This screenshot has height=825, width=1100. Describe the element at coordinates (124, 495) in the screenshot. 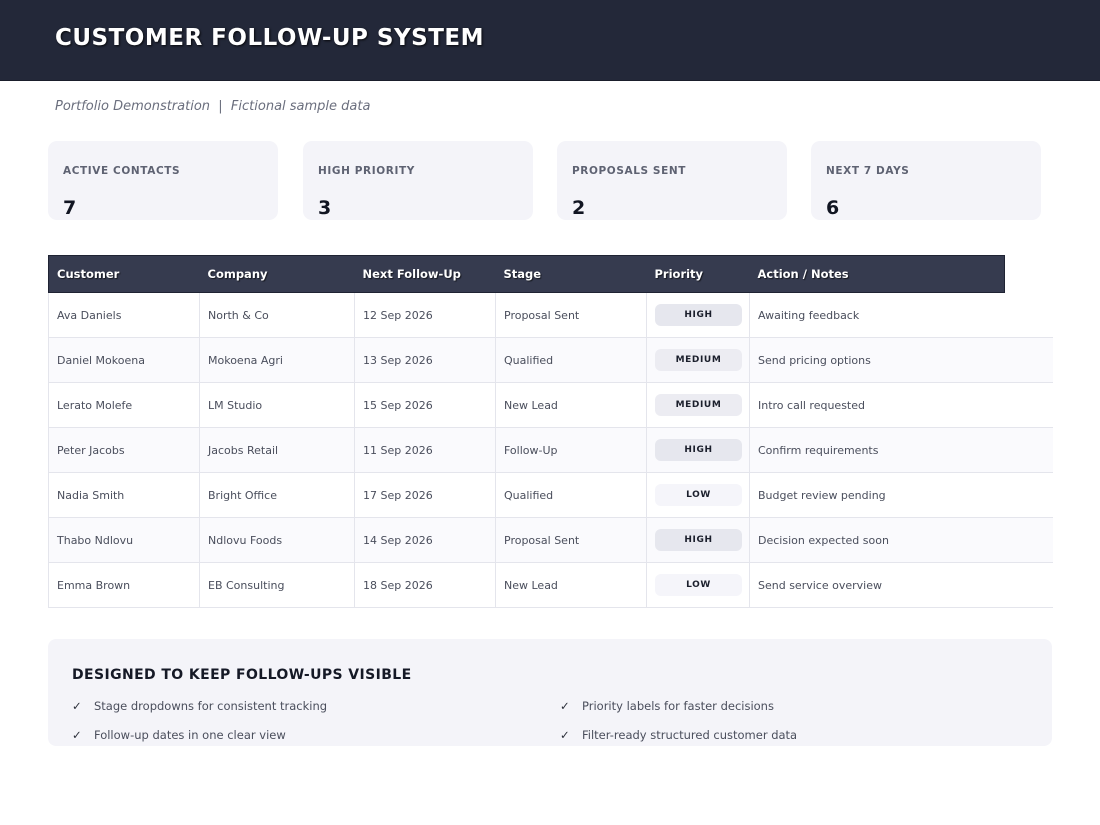

I see `cell-customer: Nadia Smith` at that location.